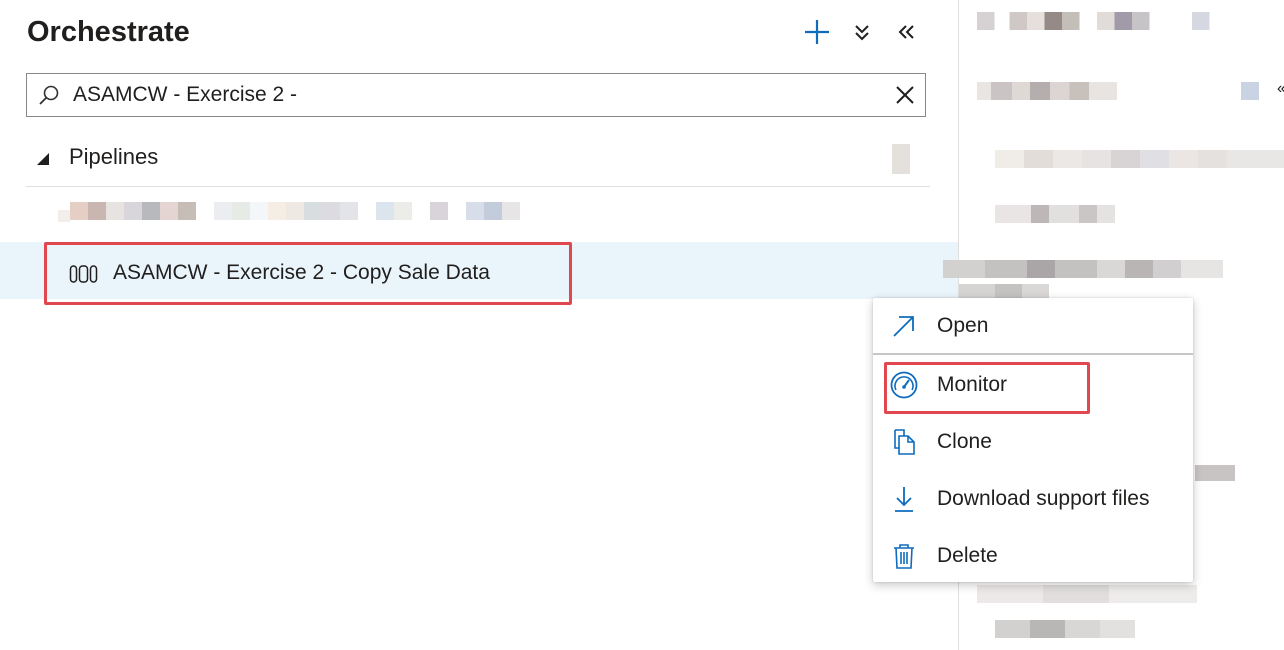  What do you see at coordinates (904, 499) in the screenshot?
I see `download-icon` at bounding box center [904, 499].